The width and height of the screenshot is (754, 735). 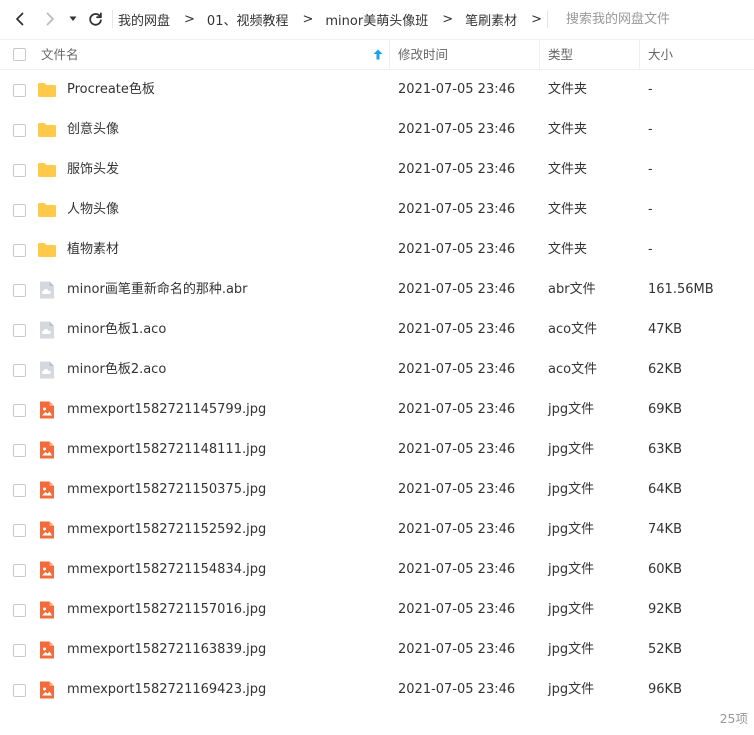 I want to click on file-name: mmexport1582721169423.jpg, so click(x=166, y=690).